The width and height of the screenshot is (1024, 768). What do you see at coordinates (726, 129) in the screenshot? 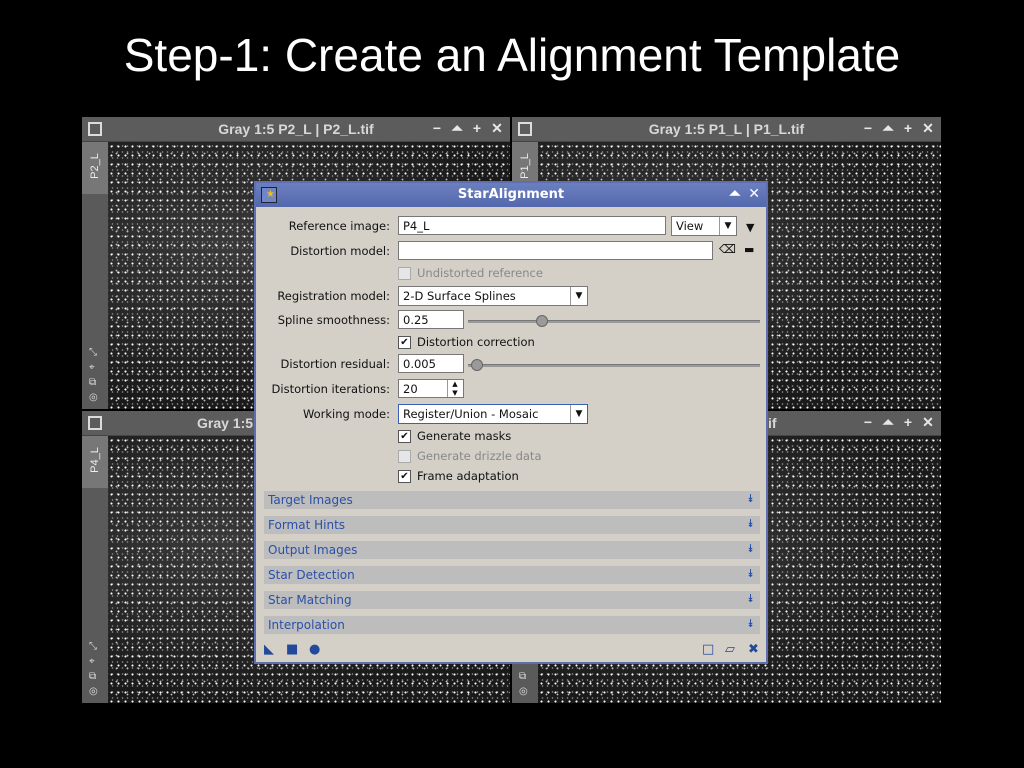
I see `window-titlebar: Gray 1:5 P1_L | P1_L.tif − ⏶ + ✕` at bounding box center [726, 129].